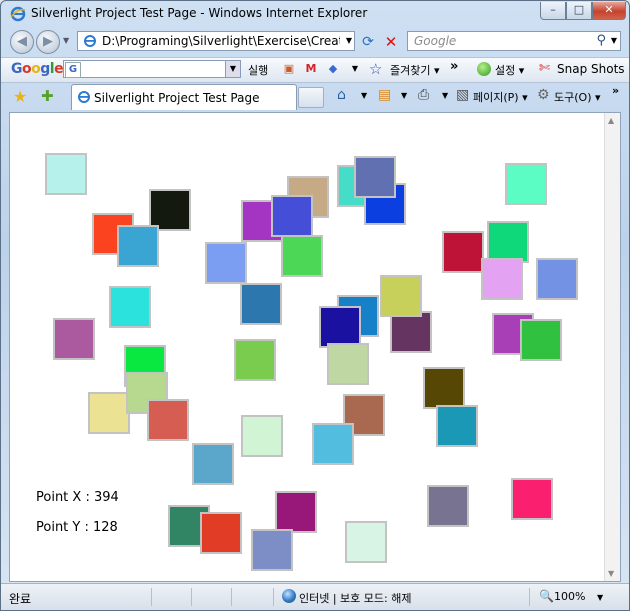  What do you see at coordinates (404, 95) in the screenshot?
I see `feeds-dropdown-icon: ▼` at bounding box center [404, 95].